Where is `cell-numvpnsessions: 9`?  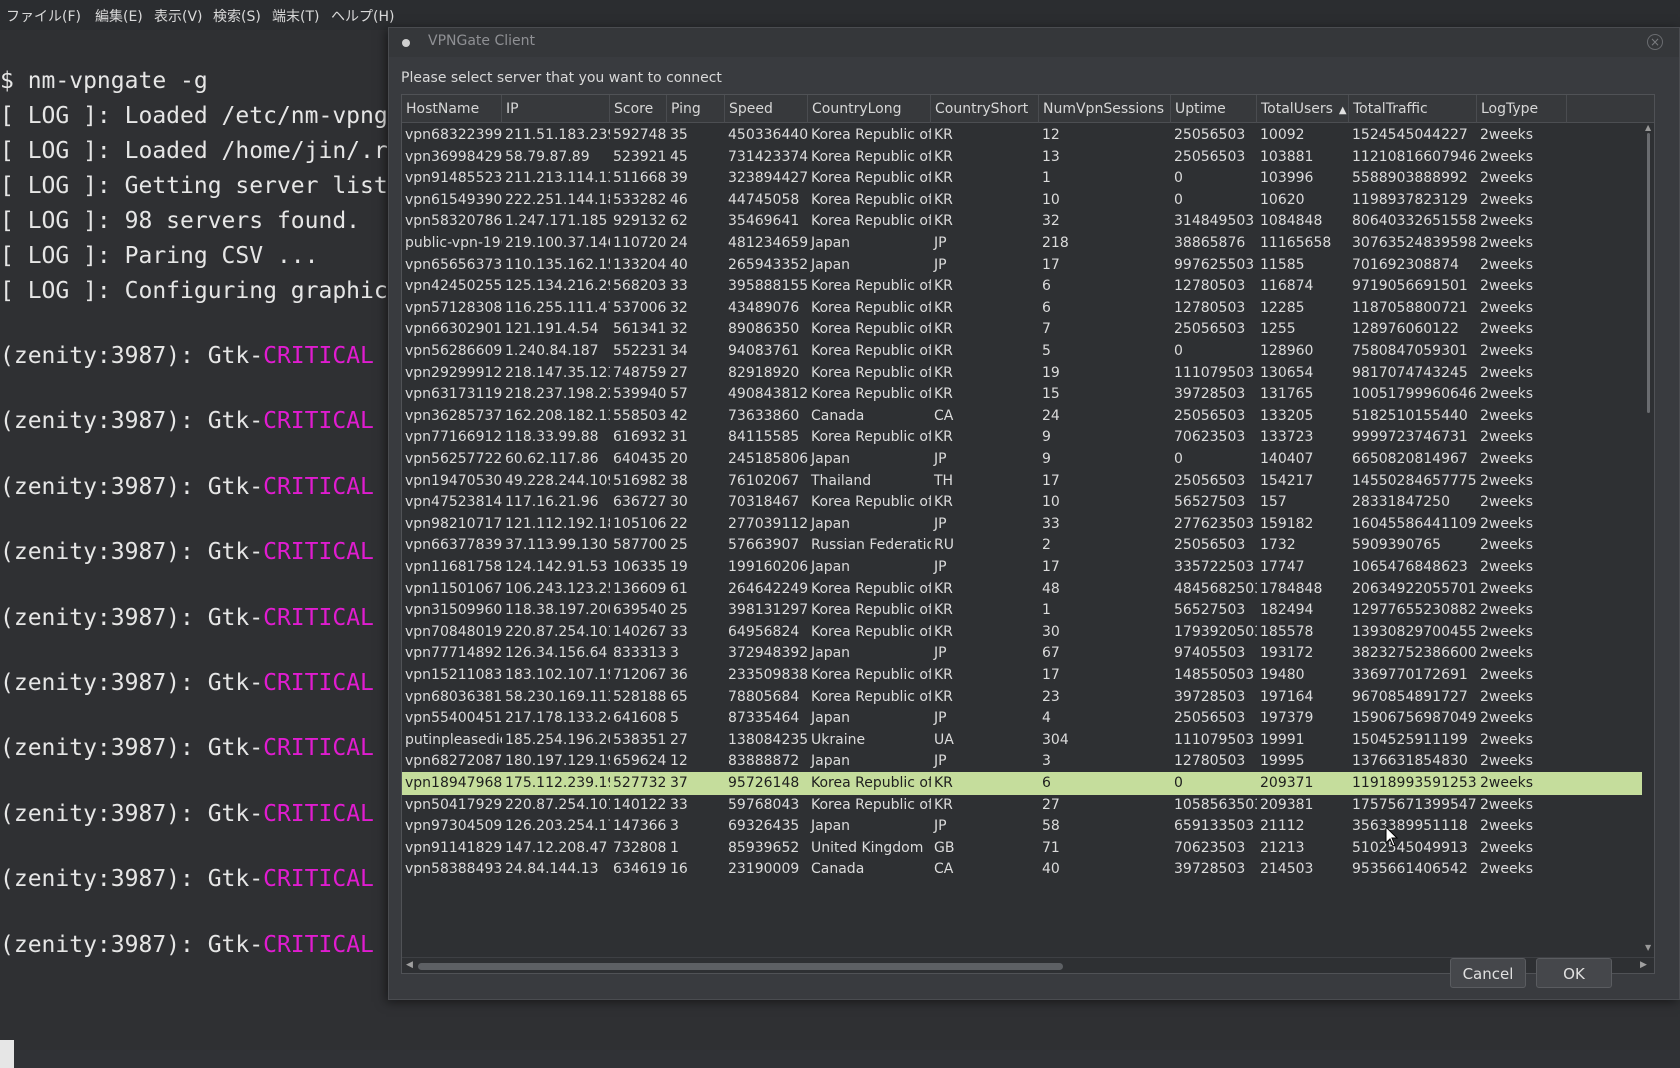
cell-numvpnsessions: 9 is located at coordinates (1046, 437).